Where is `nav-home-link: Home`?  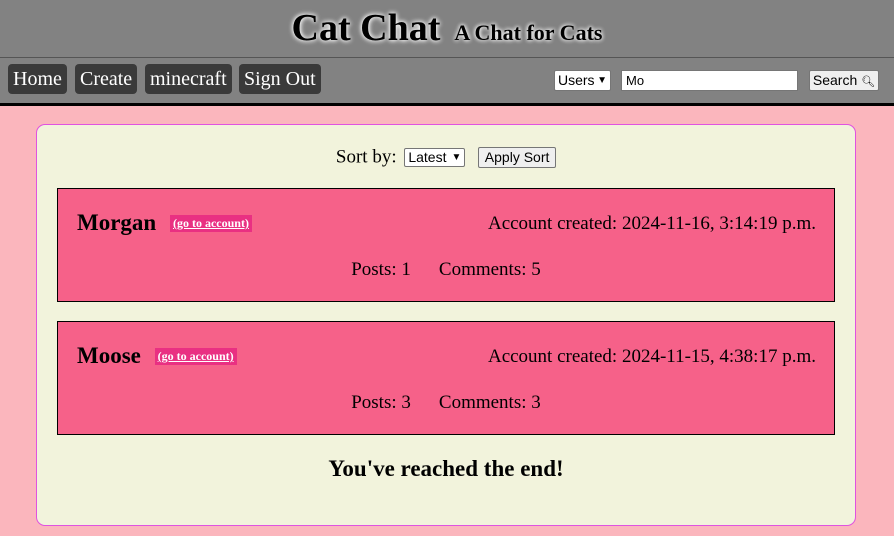 nav-home-link: Home is located at coordinates (37, 79).